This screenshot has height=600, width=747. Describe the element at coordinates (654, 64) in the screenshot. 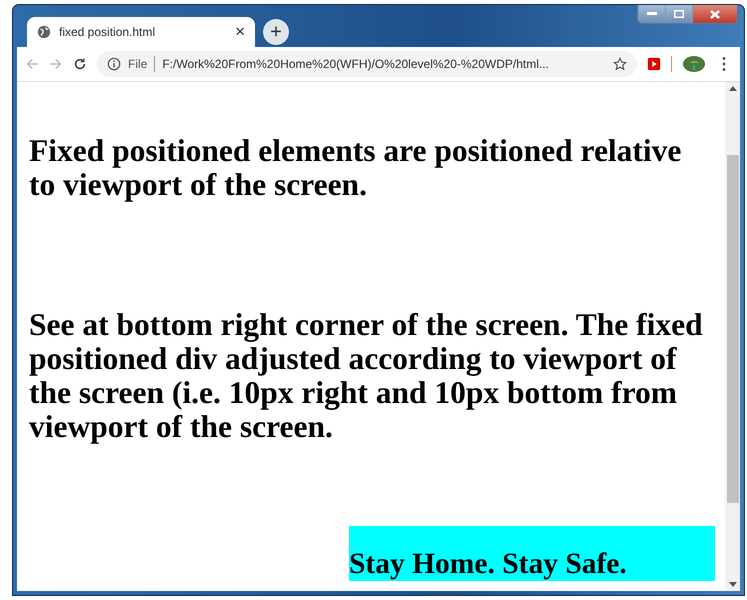

I see `play-icon` at that location.